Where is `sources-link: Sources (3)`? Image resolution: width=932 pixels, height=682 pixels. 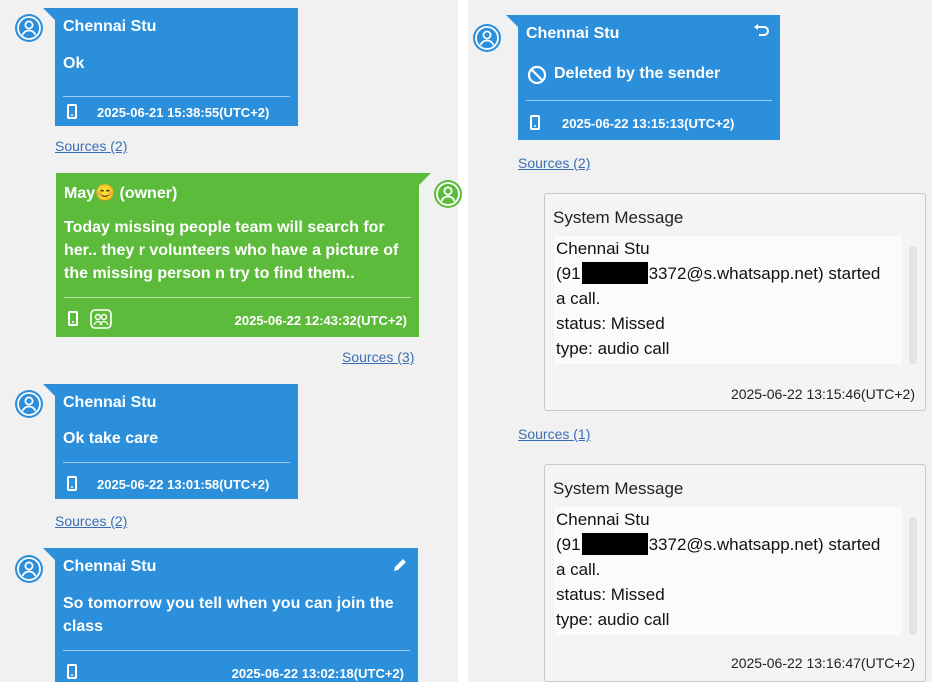 sources-link: Sources (3) is located at coordinates (378, 357).